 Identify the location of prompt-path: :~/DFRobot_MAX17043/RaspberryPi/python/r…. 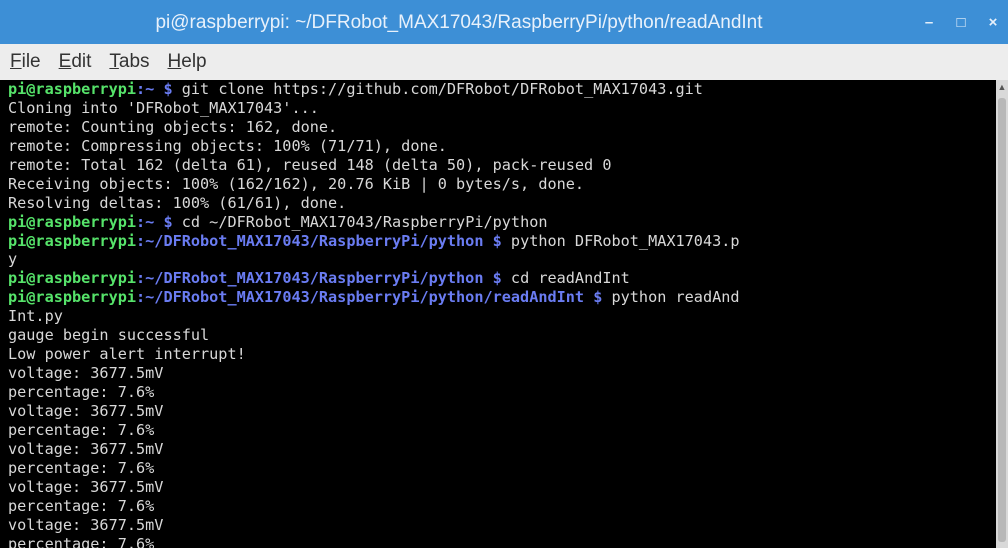
(360, 297).